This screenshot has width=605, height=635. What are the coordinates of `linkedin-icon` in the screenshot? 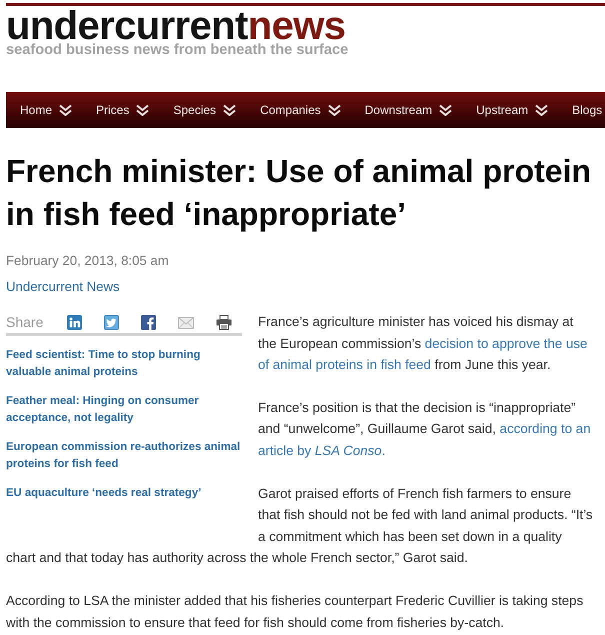 It's located at (74, 322).